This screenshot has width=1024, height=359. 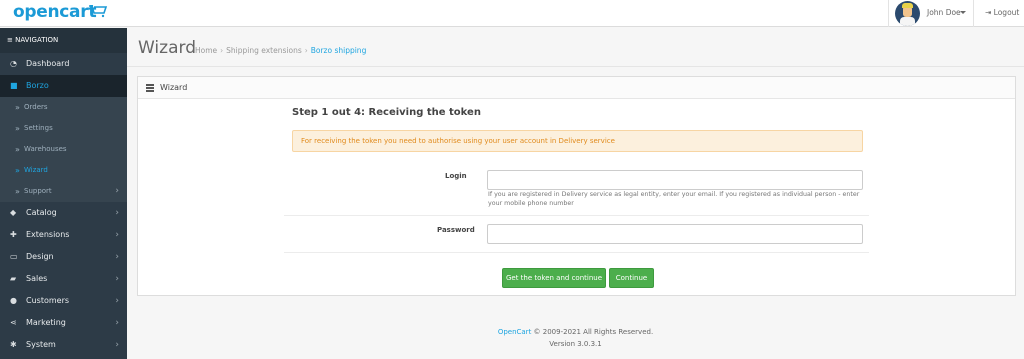 I want to click on sidebar-item-label: Dashboard, so click(x=48, y=63).